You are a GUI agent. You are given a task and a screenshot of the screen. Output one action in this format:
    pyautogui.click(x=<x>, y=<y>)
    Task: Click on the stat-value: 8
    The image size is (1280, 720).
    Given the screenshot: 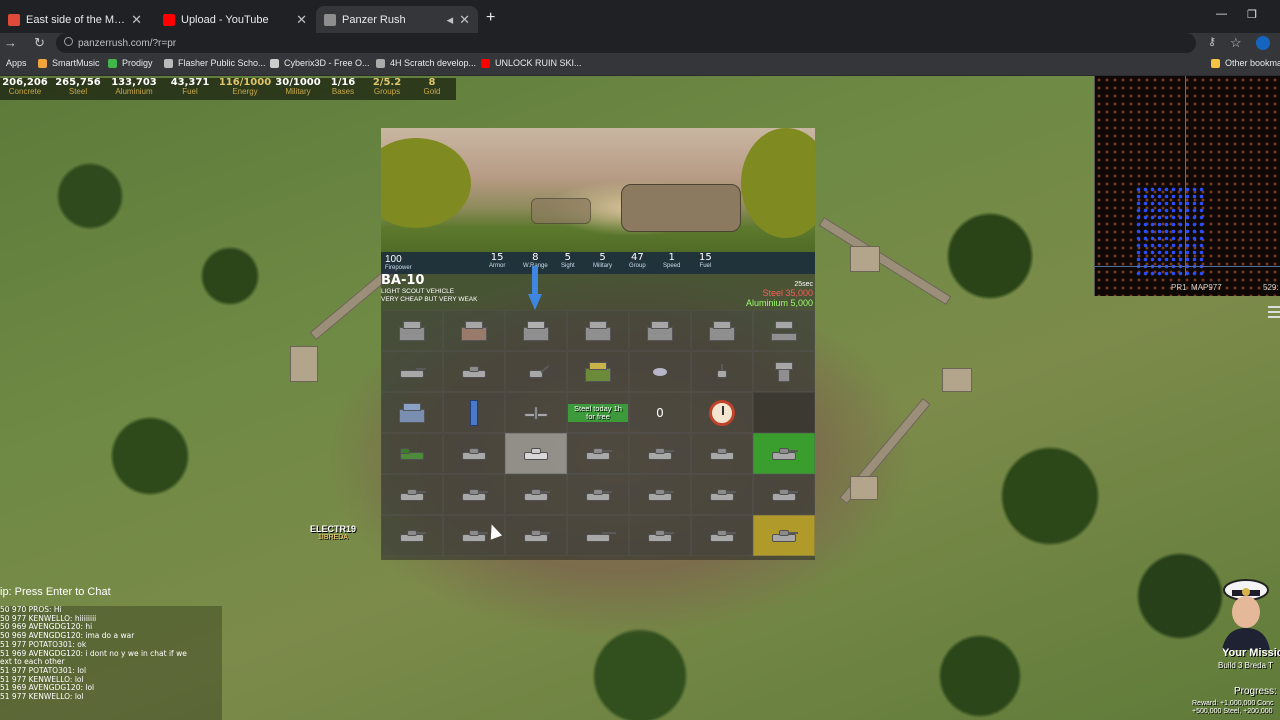 What is the action you would take?
    pyautogui.click(x=535, y=257)
    